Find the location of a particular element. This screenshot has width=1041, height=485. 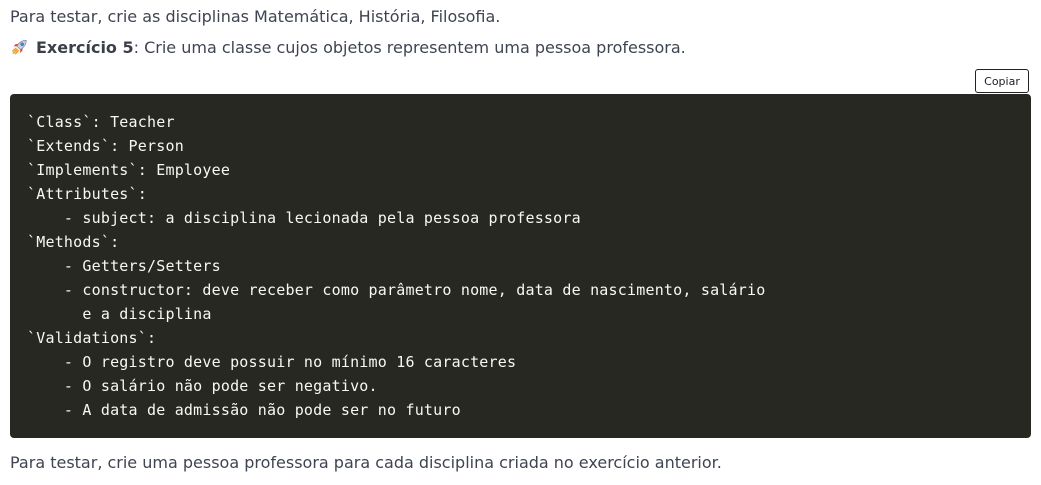

code-line: `Extends`: Person is located at coordinates (105, 146).